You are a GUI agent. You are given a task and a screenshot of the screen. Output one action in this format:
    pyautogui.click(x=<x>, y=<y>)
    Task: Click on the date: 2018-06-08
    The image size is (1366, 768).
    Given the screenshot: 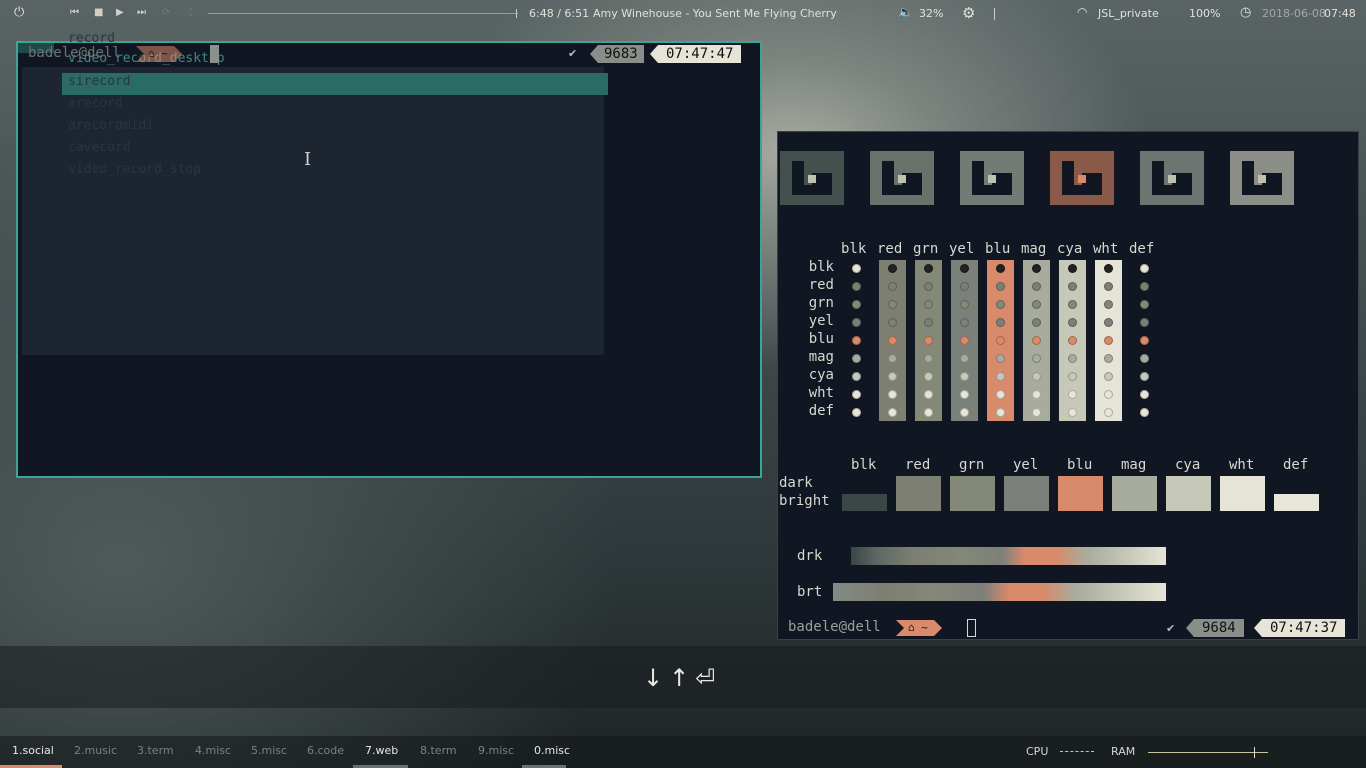 What is the action you would take?
    pyautogui.click(x=1294, y=13)
    